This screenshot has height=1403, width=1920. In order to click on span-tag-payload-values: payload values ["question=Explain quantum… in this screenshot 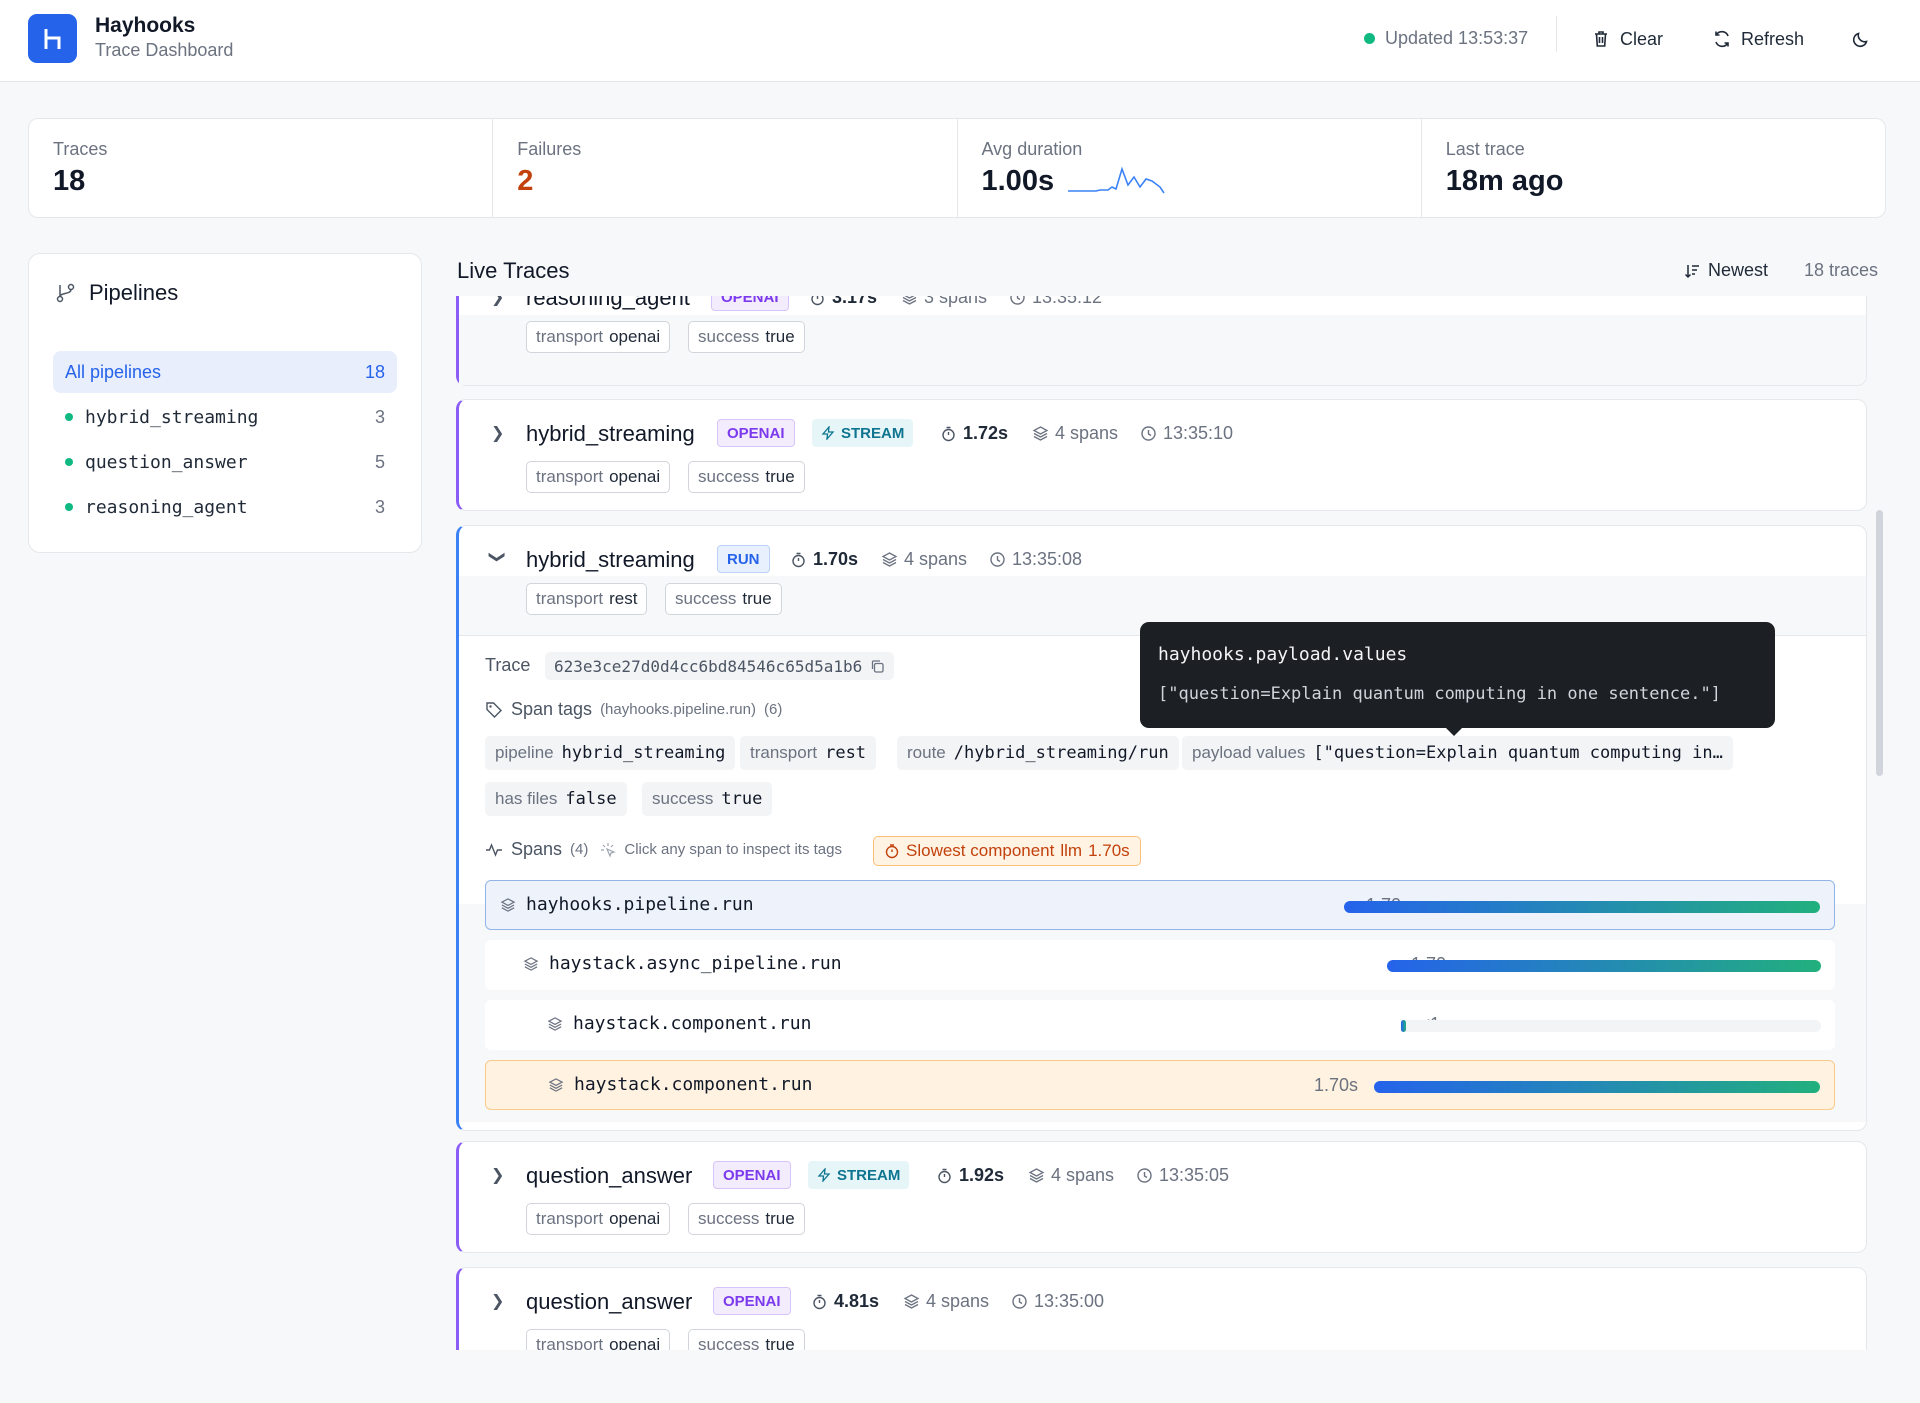, I will do `click(1457, 753)`.